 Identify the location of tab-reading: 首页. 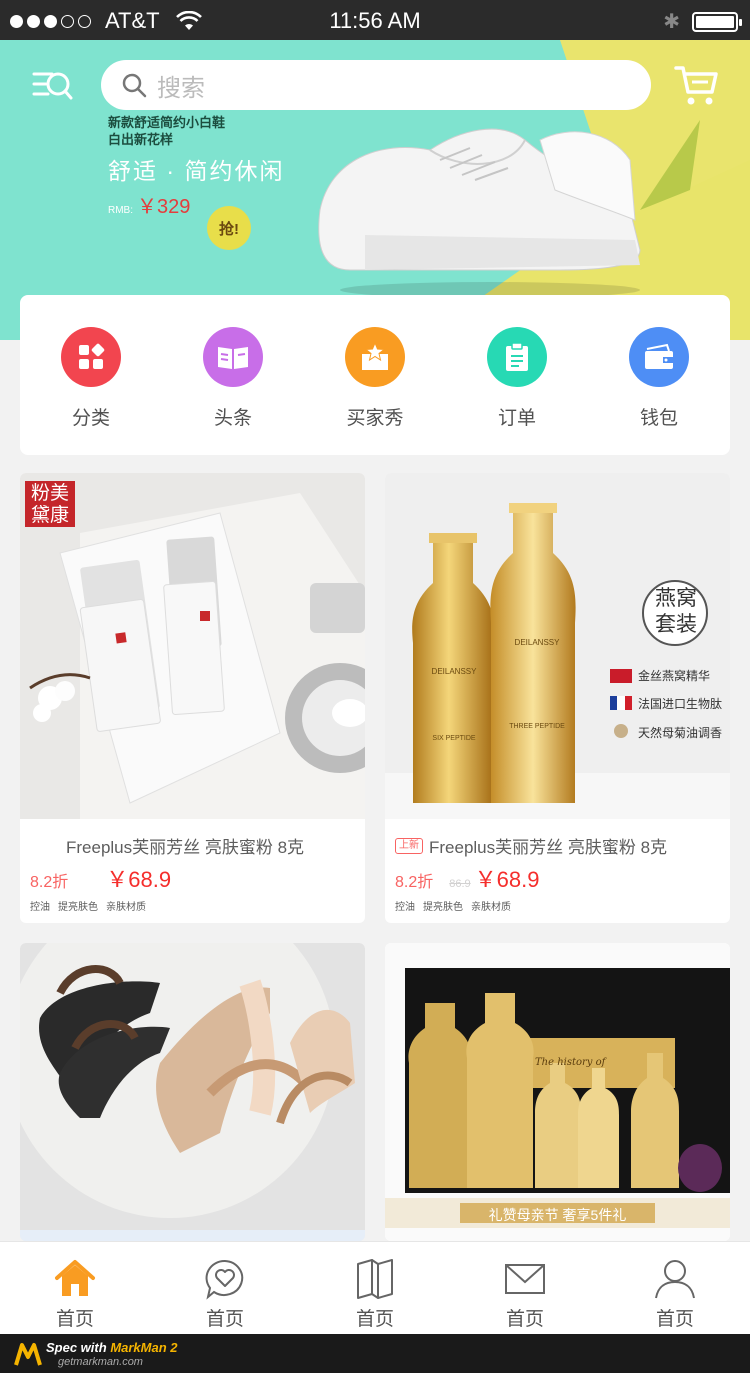
(375, 1288).